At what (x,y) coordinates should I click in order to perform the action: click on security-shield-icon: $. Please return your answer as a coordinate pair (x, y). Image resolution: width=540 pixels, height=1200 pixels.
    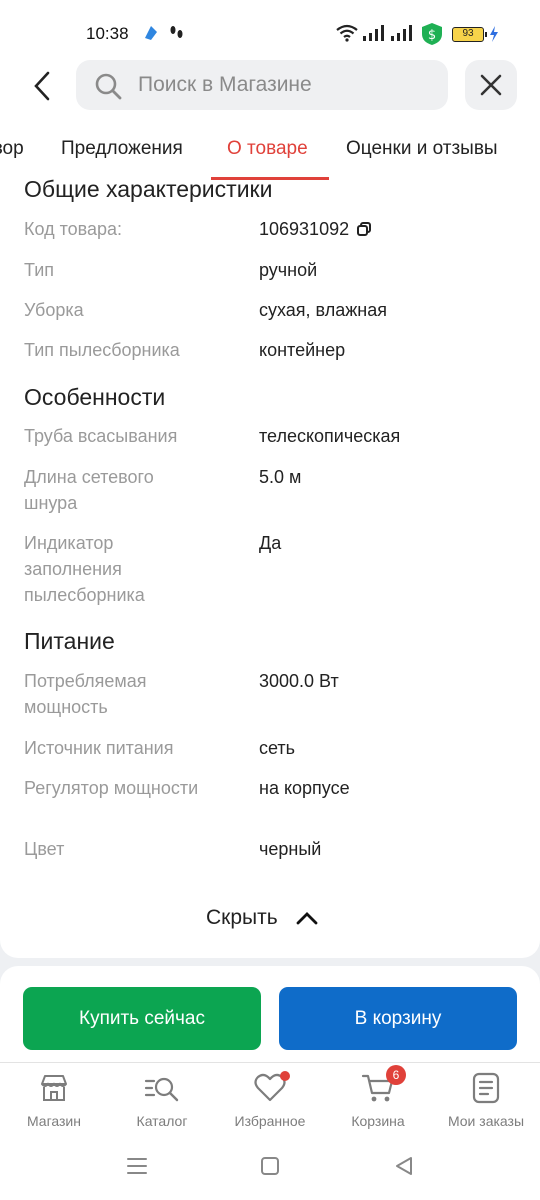
    Looking at the image, I should click on (432, 36).